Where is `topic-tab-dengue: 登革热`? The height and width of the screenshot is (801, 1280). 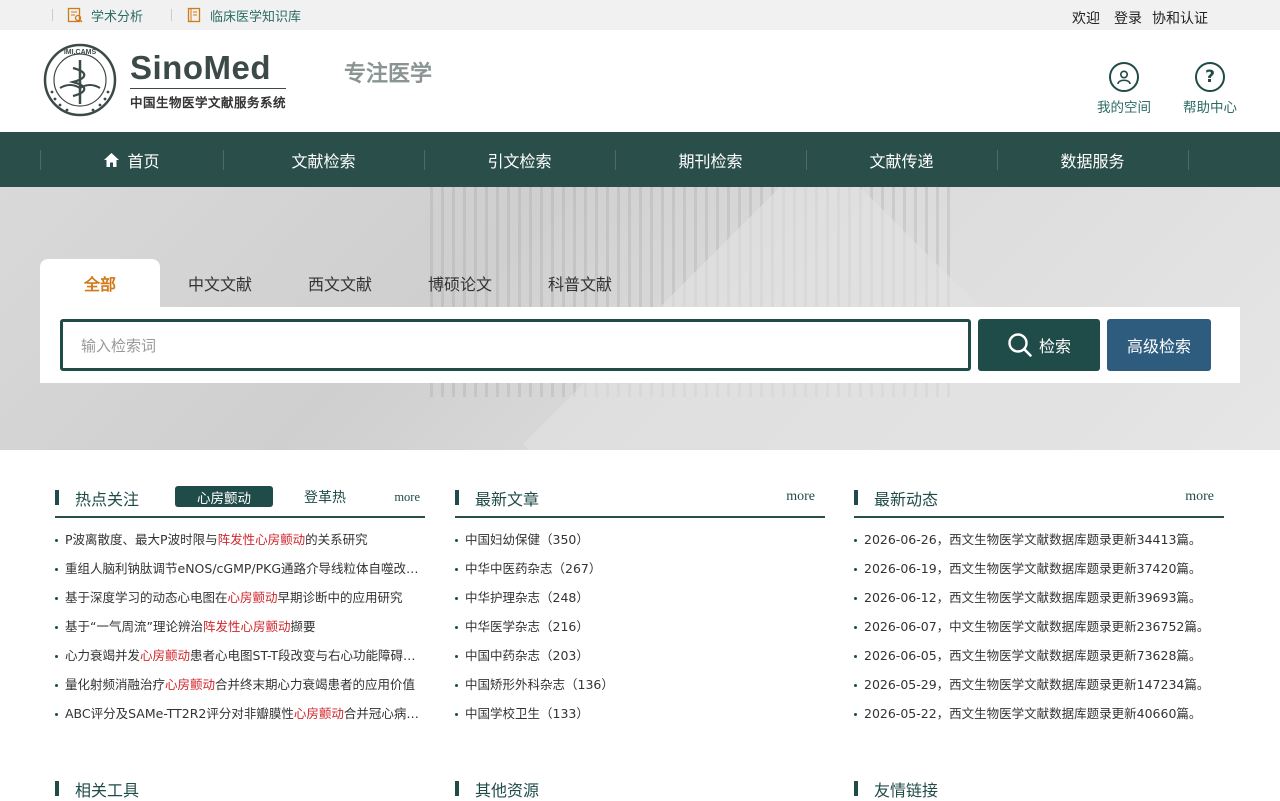 topic-tab-dengue: 登革热 is located at coordinates (325, 497).